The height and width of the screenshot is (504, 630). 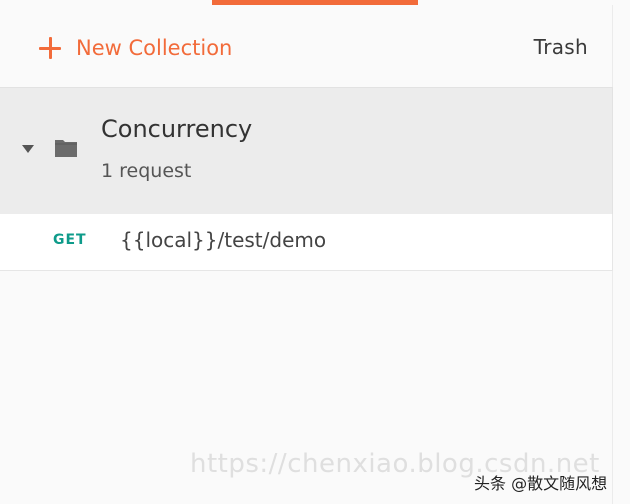 I want to click on folder-icon, so click(x=66, y=148).